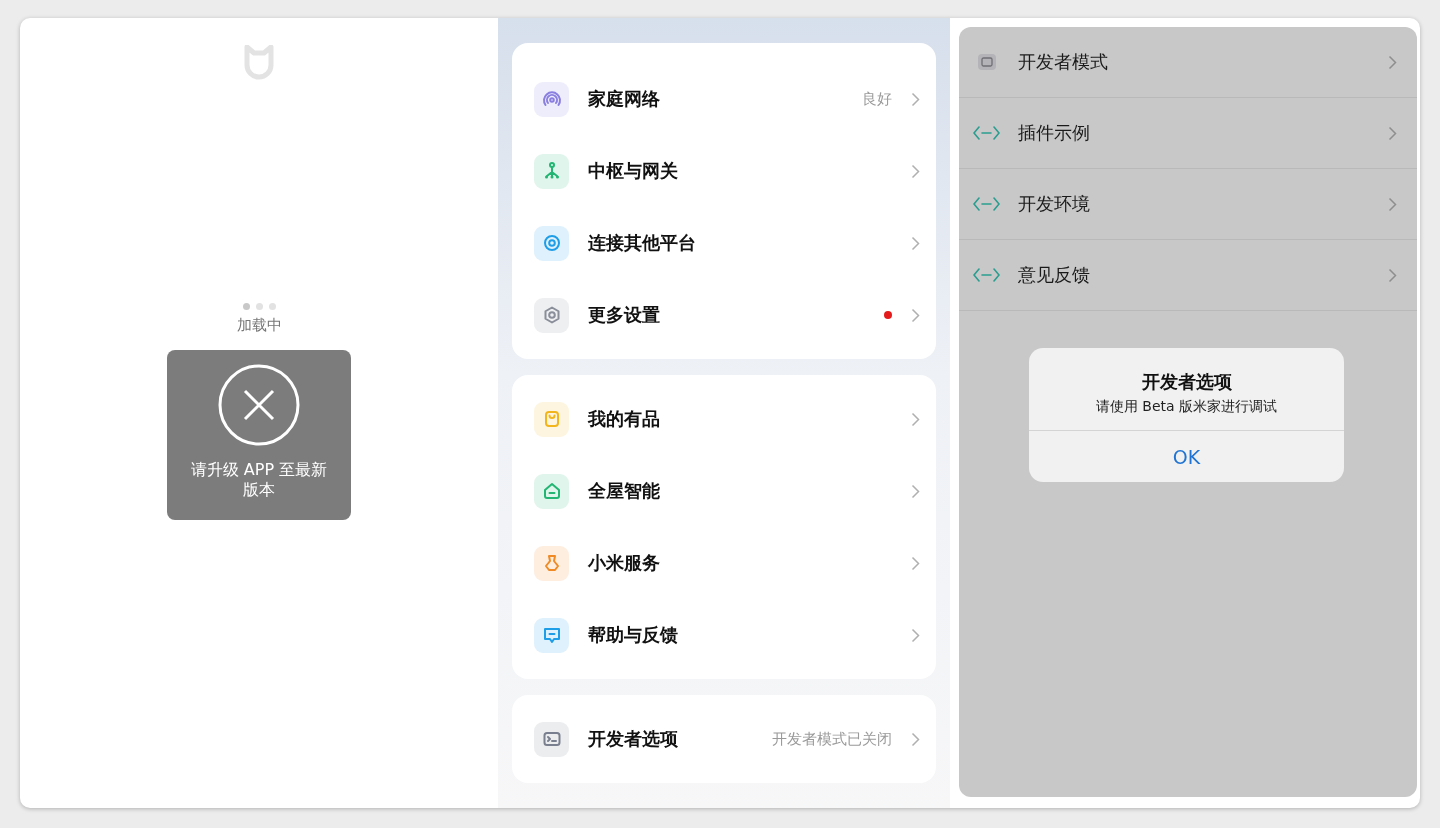 This screenshot has width=1440, height=828. I want to click on row-label: 帮助与反馈, so click(633, 635).